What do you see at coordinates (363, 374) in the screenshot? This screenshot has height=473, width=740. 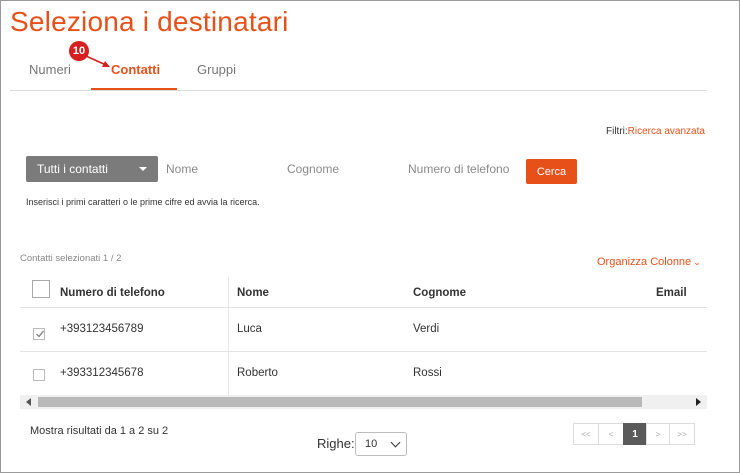 I see `table-row: +393312345678 Roberto Rossi` at bounding box center [363, 374].